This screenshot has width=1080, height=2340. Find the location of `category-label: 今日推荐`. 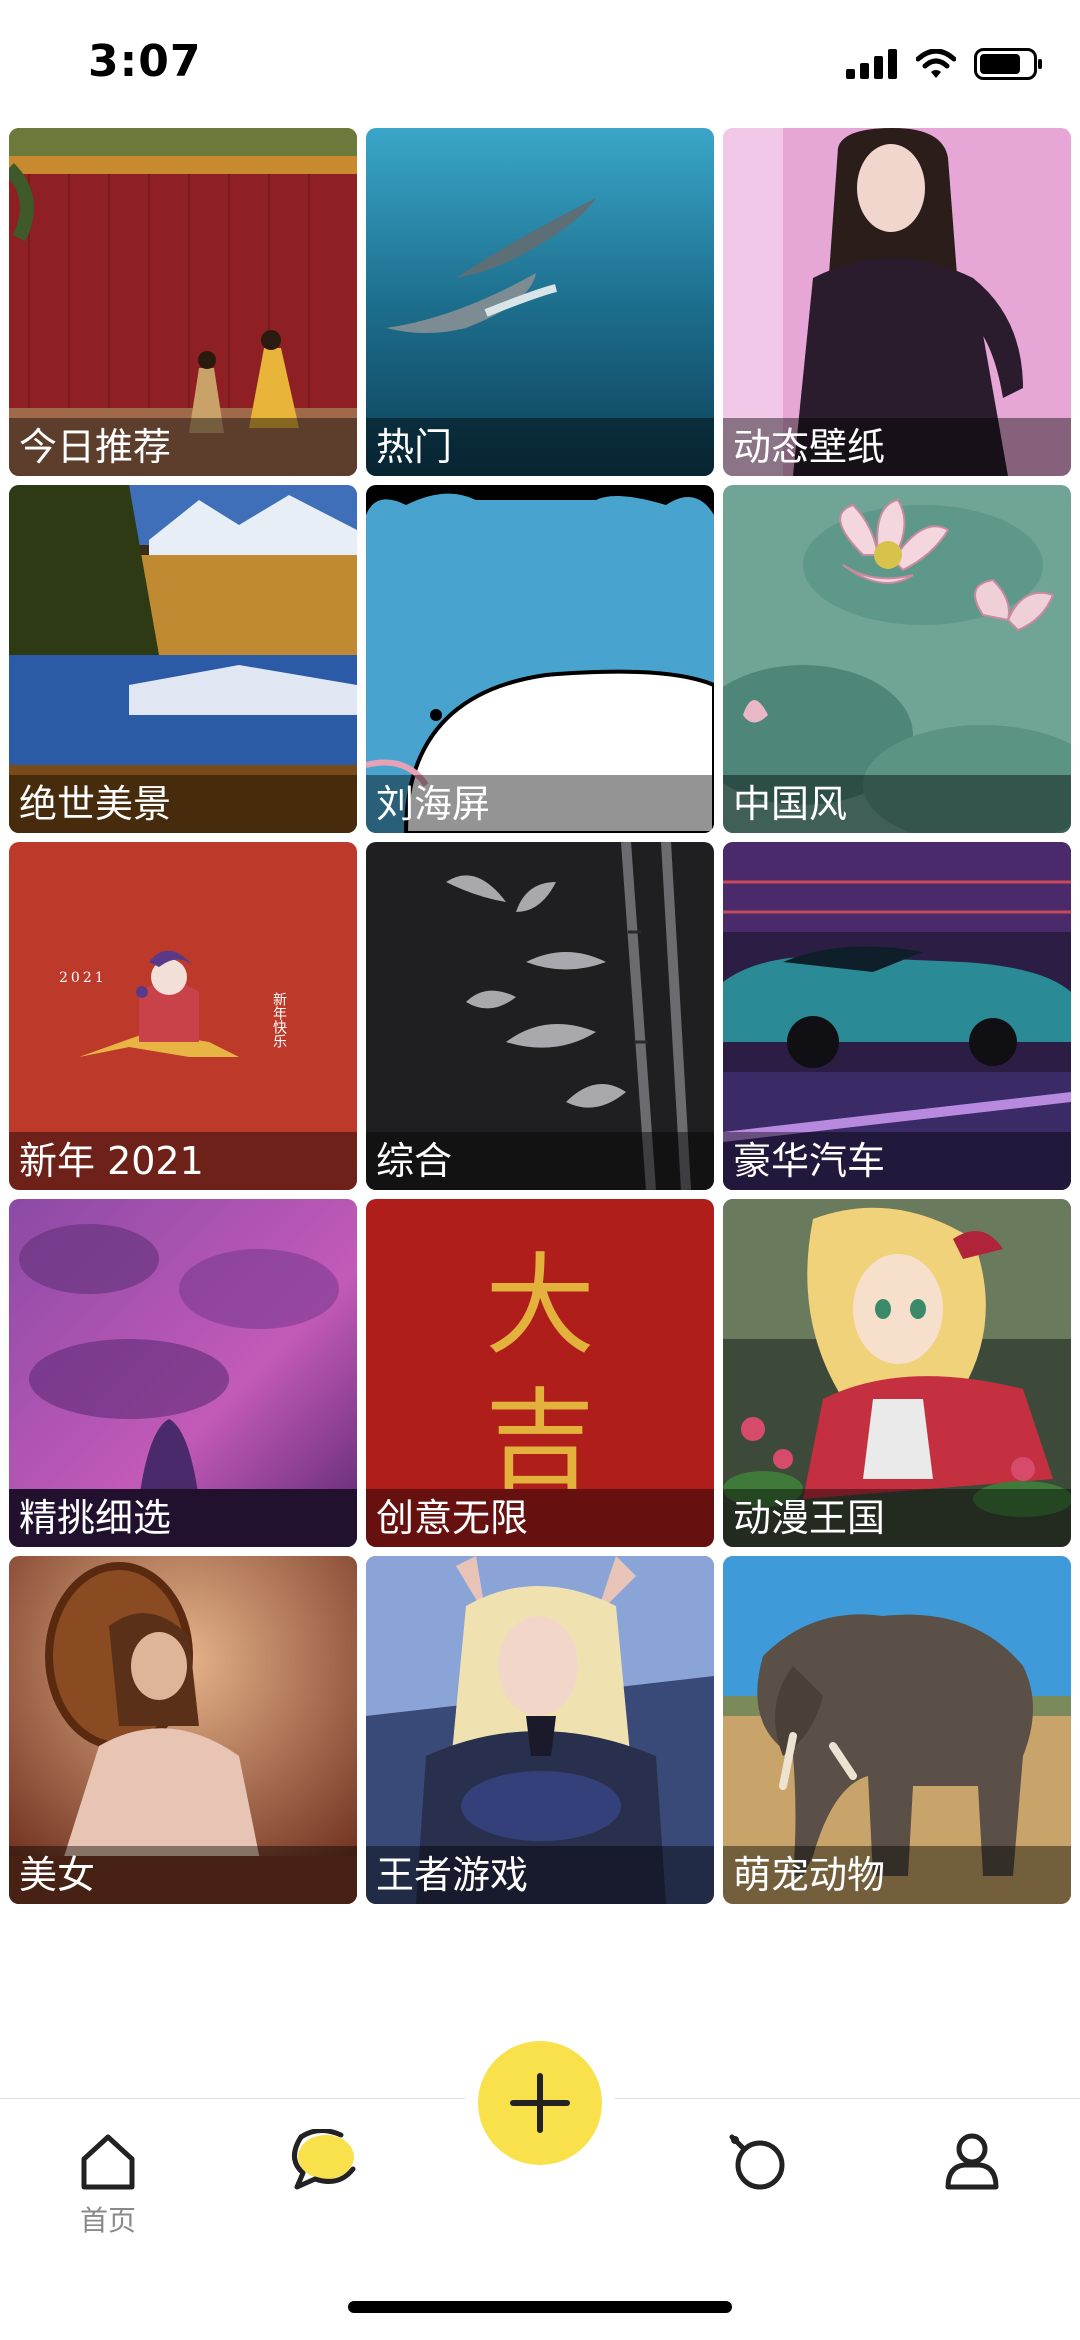

category-label: 今日推荐 is located at coordinates (183, 447).